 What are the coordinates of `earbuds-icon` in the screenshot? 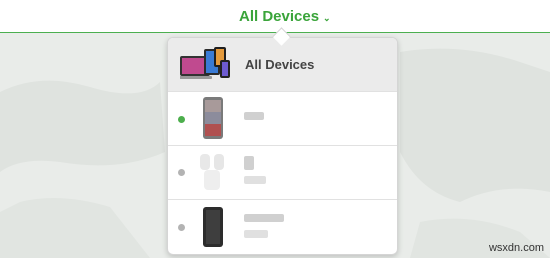 It's located at (212, 172).